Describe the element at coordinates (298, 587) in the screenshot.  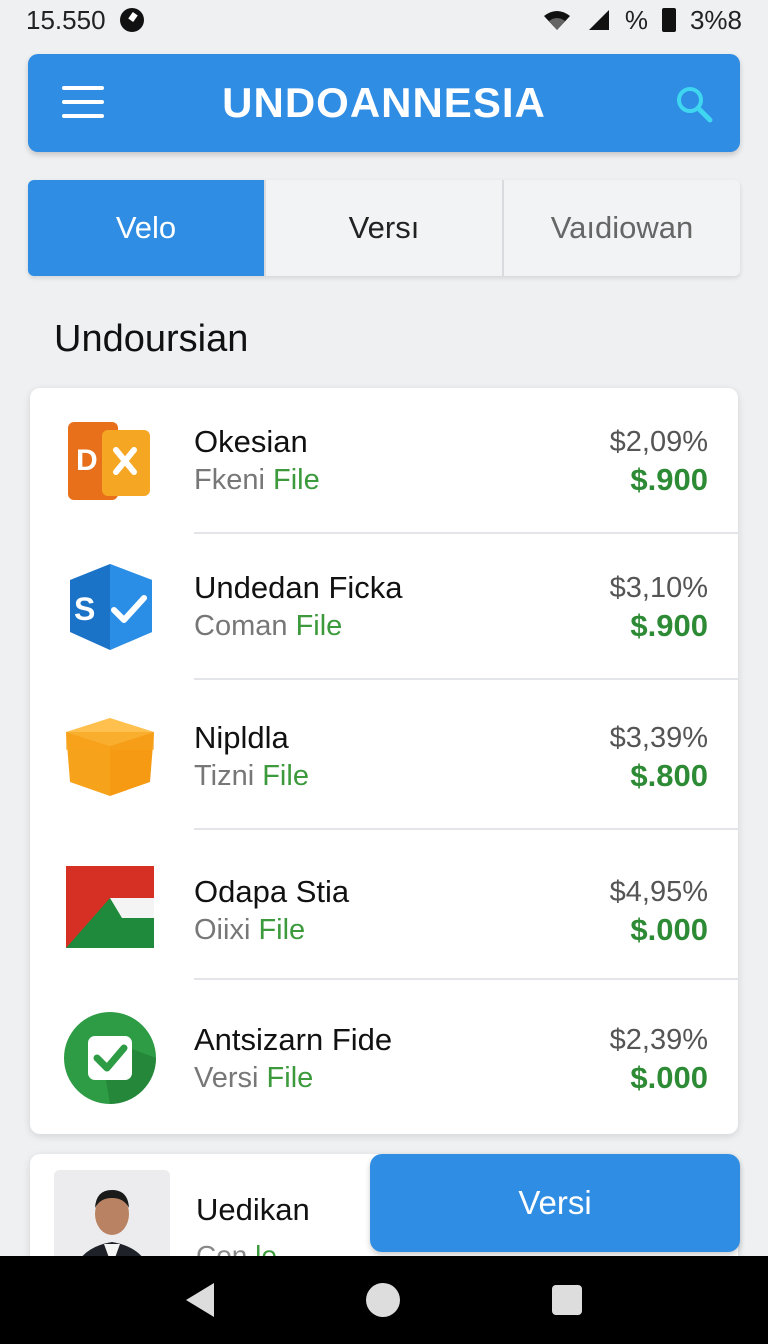
I see `file-name: Undedan Ficka` at that location.